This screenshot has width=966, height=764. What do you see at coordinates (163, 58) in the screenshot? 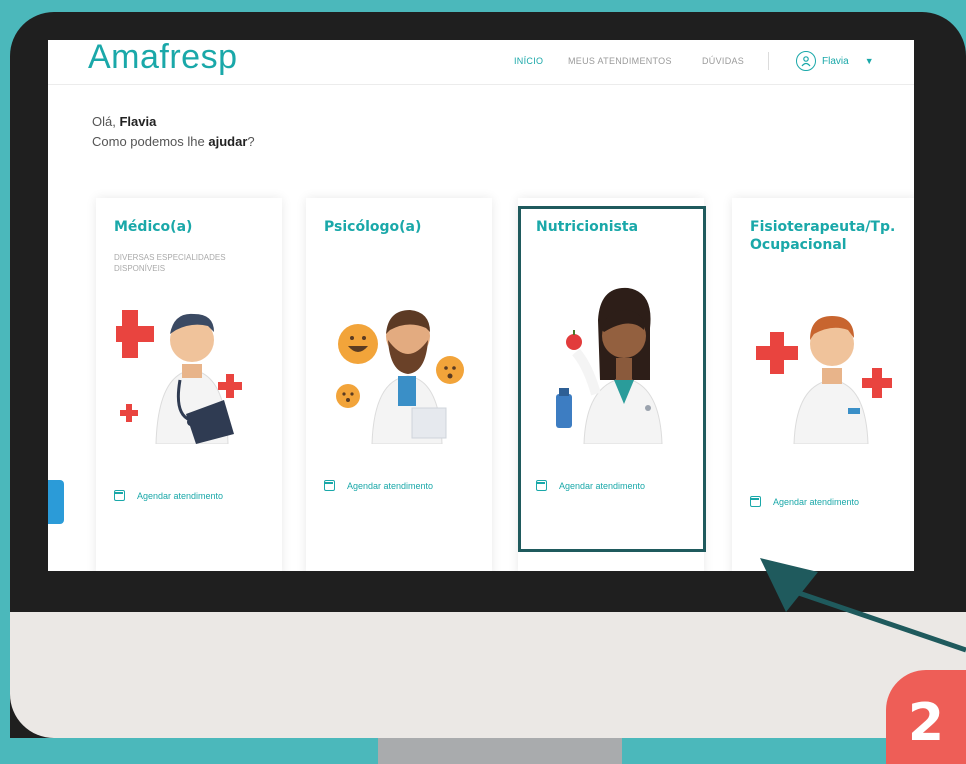
I see `app-logo: Amafresp` at bounding box center [163, 58].